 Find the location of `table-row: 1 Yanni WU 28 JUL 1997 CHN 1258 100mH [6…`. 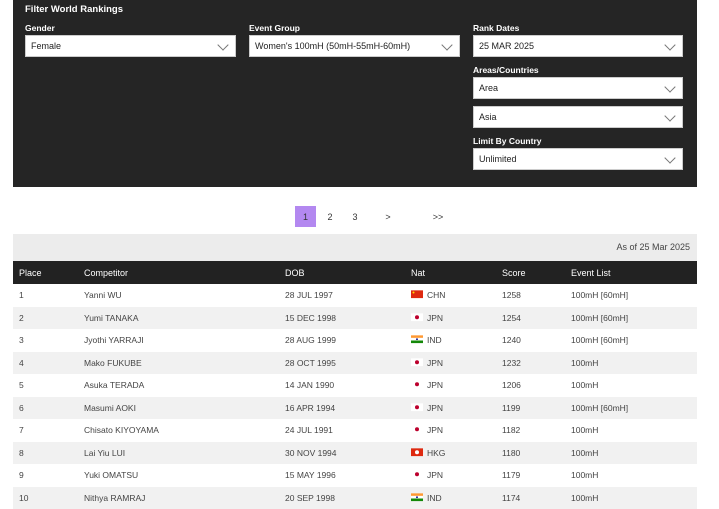

table-row: 1 Yanni WU 28 JUL 1997 CHN 1258 100mH [6… is located at coordinates (355, 295).